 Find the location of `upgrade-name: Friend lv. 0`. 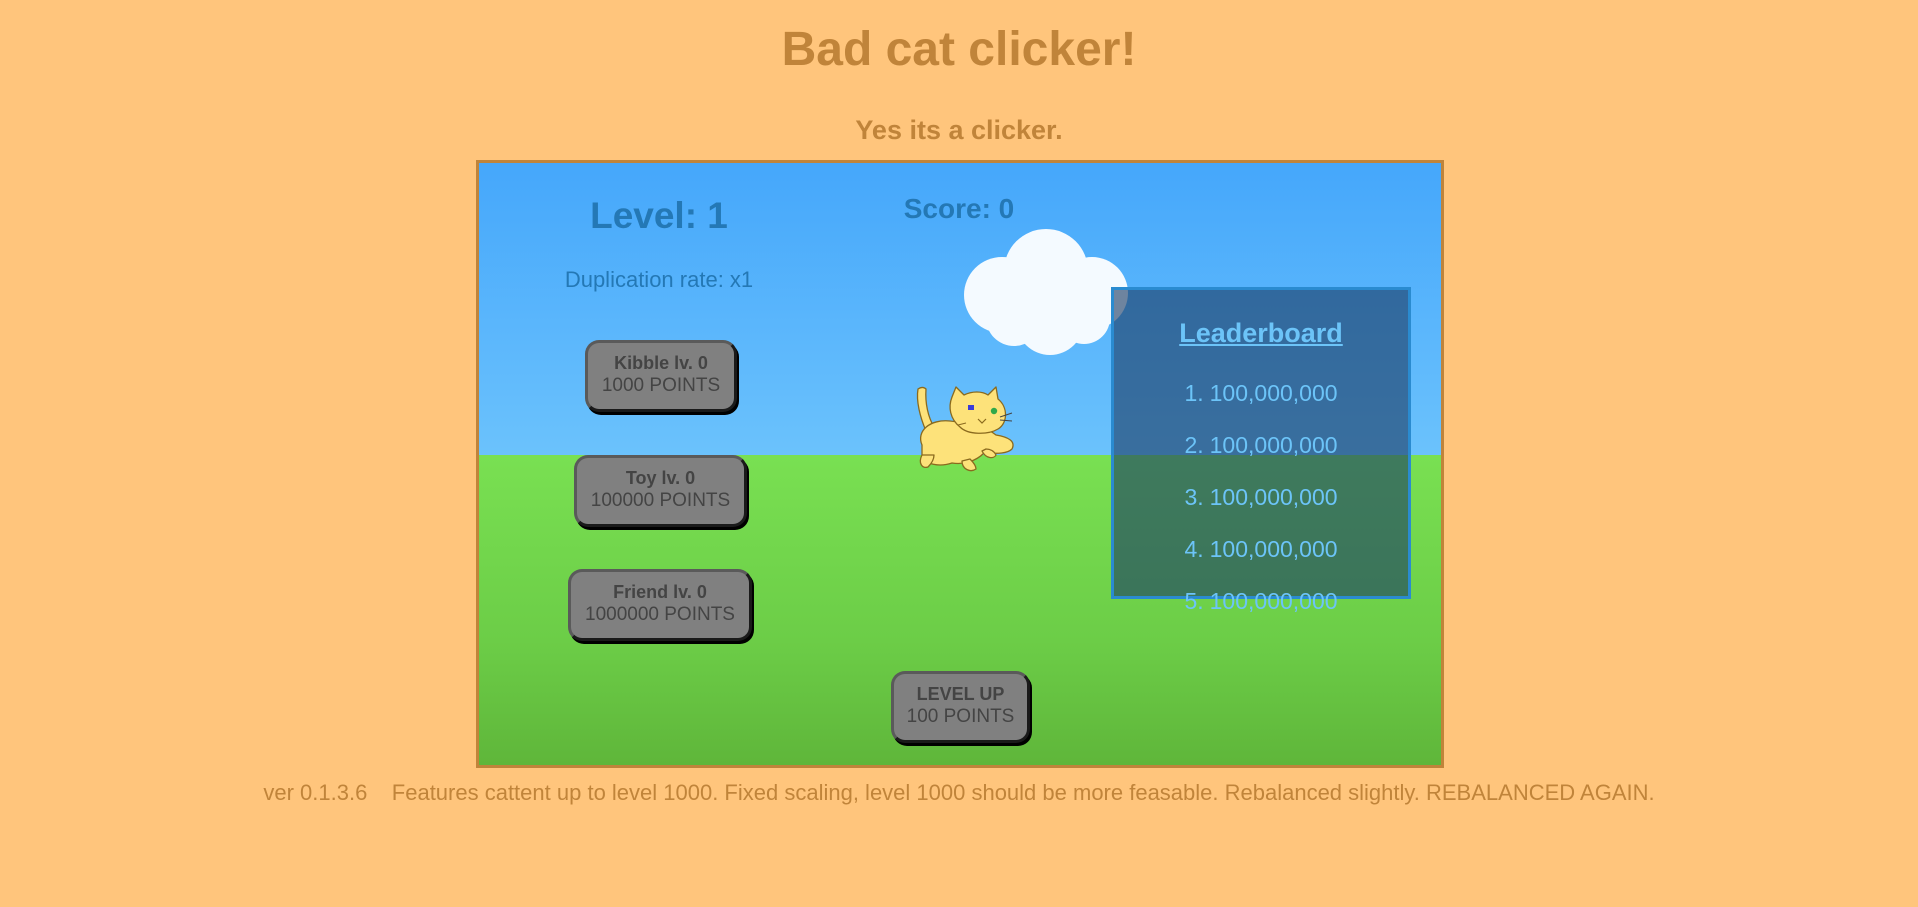

upgrade-name: Friend lv. 0 is located at coordinates (660, 592).